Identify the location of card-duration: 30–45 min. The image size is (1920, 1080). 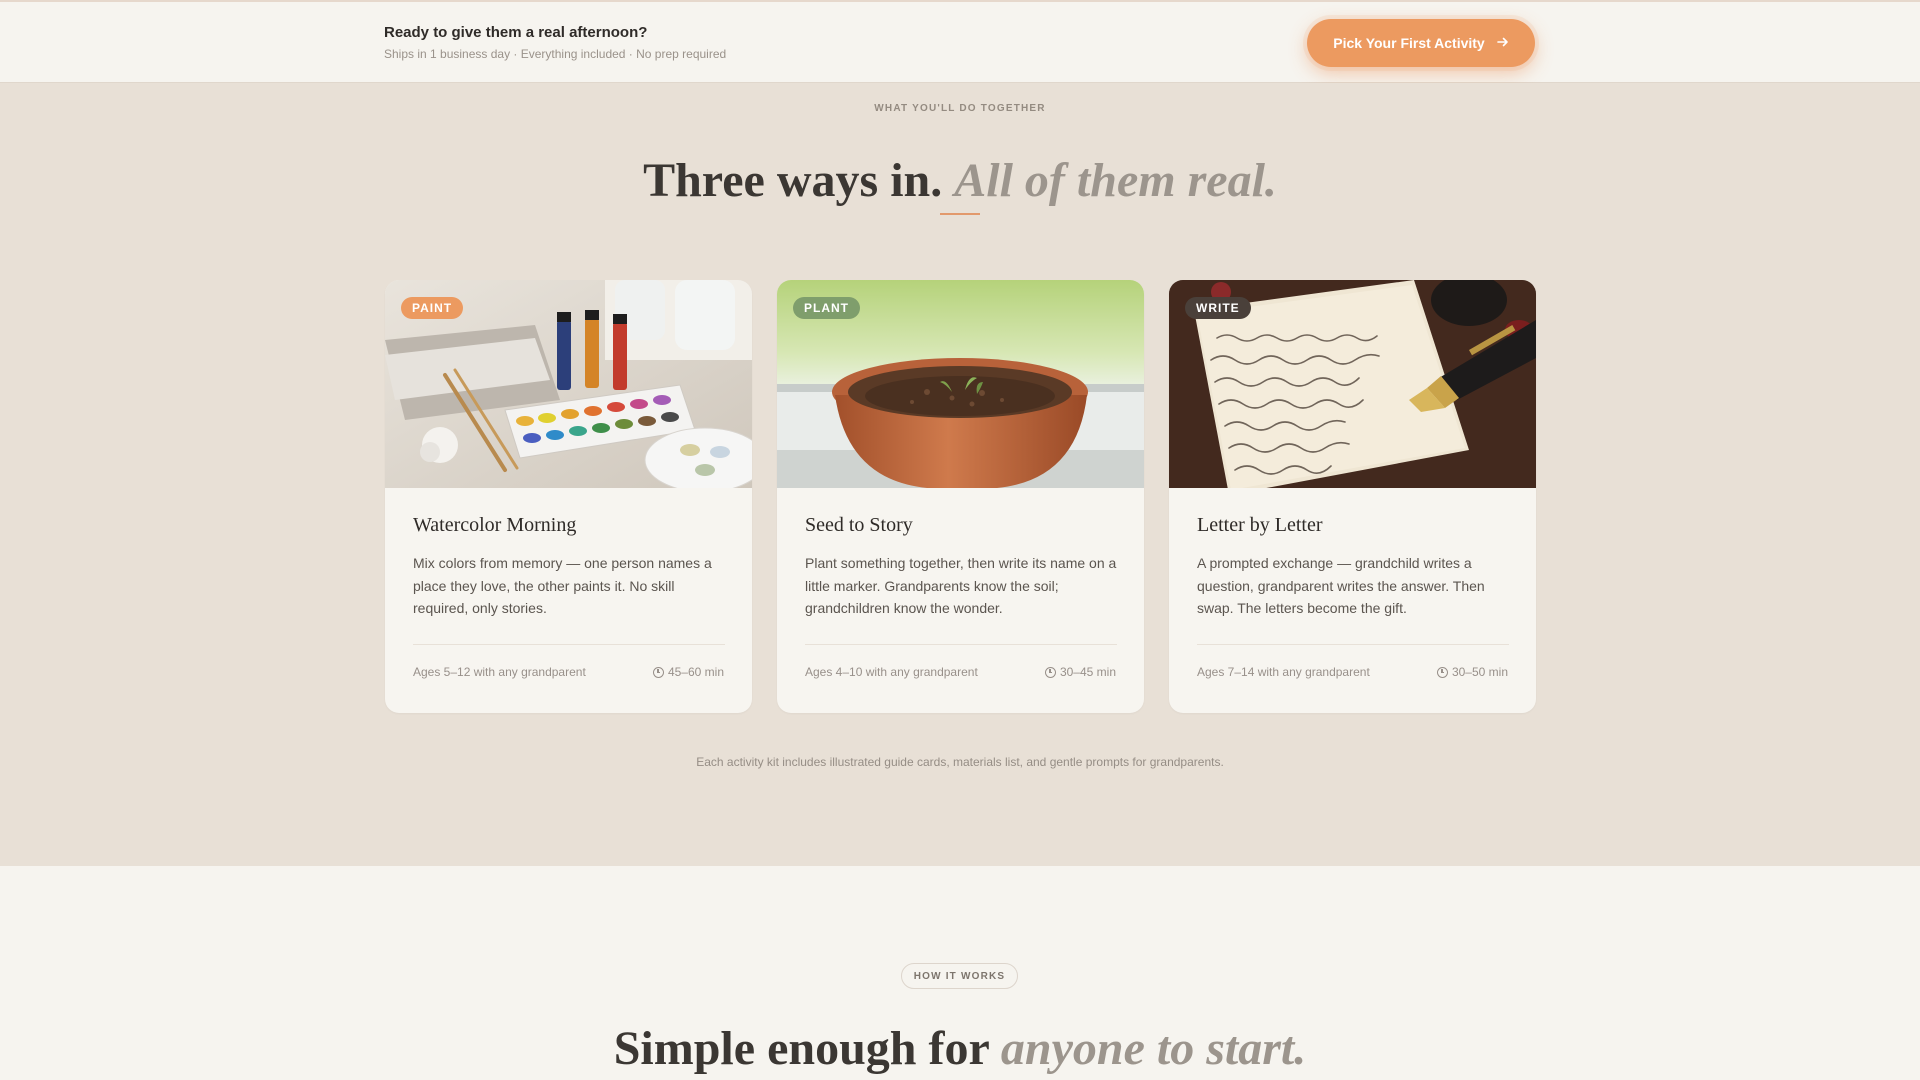
(1080, 672).